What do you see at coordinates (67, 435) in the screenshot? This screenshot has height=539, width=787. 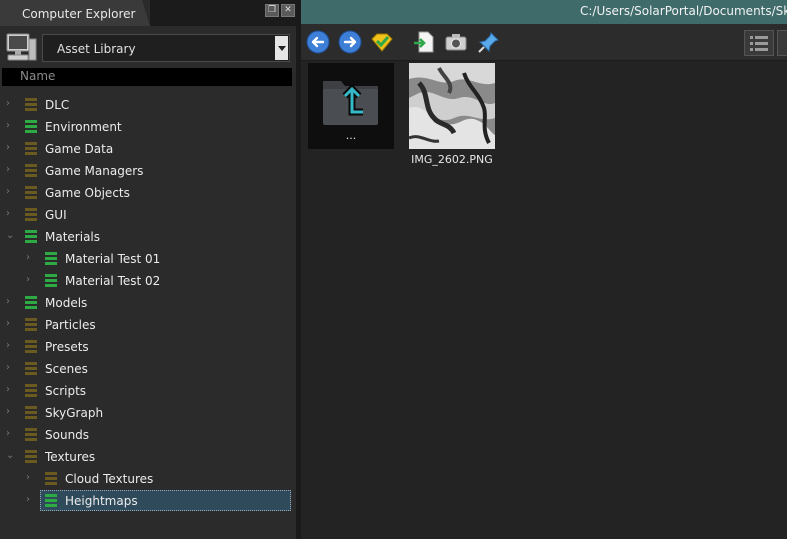 I see `tree-item-label: Sounds` at bounding box center [67, 435].